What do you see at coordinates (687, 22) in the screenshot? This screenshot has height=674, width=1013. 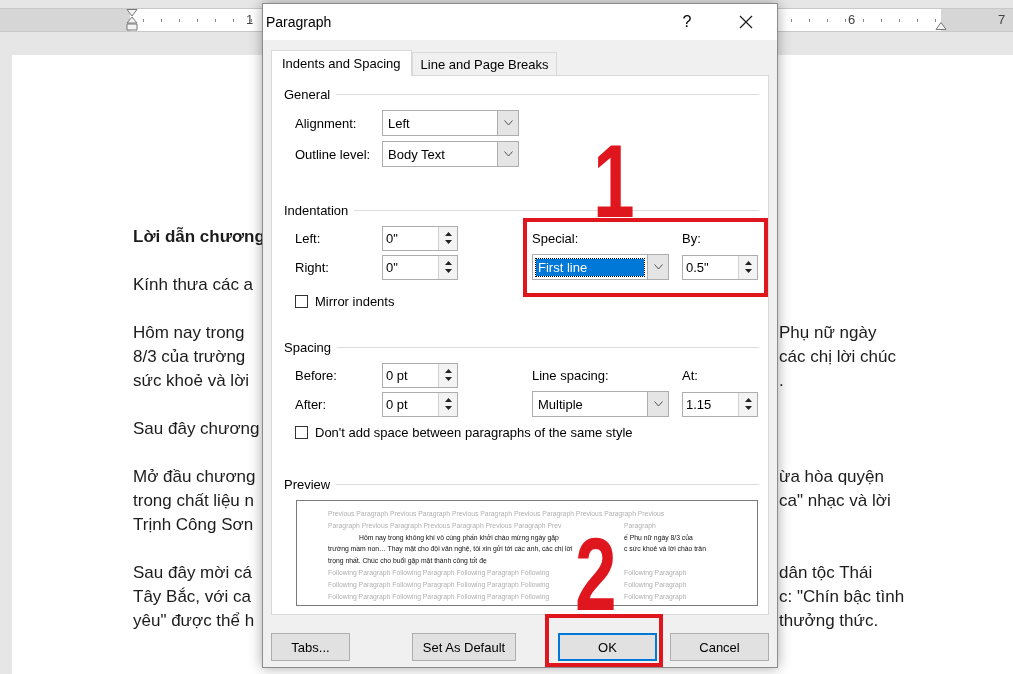 I see `help-button: ?` at bounding box center [687, 22].